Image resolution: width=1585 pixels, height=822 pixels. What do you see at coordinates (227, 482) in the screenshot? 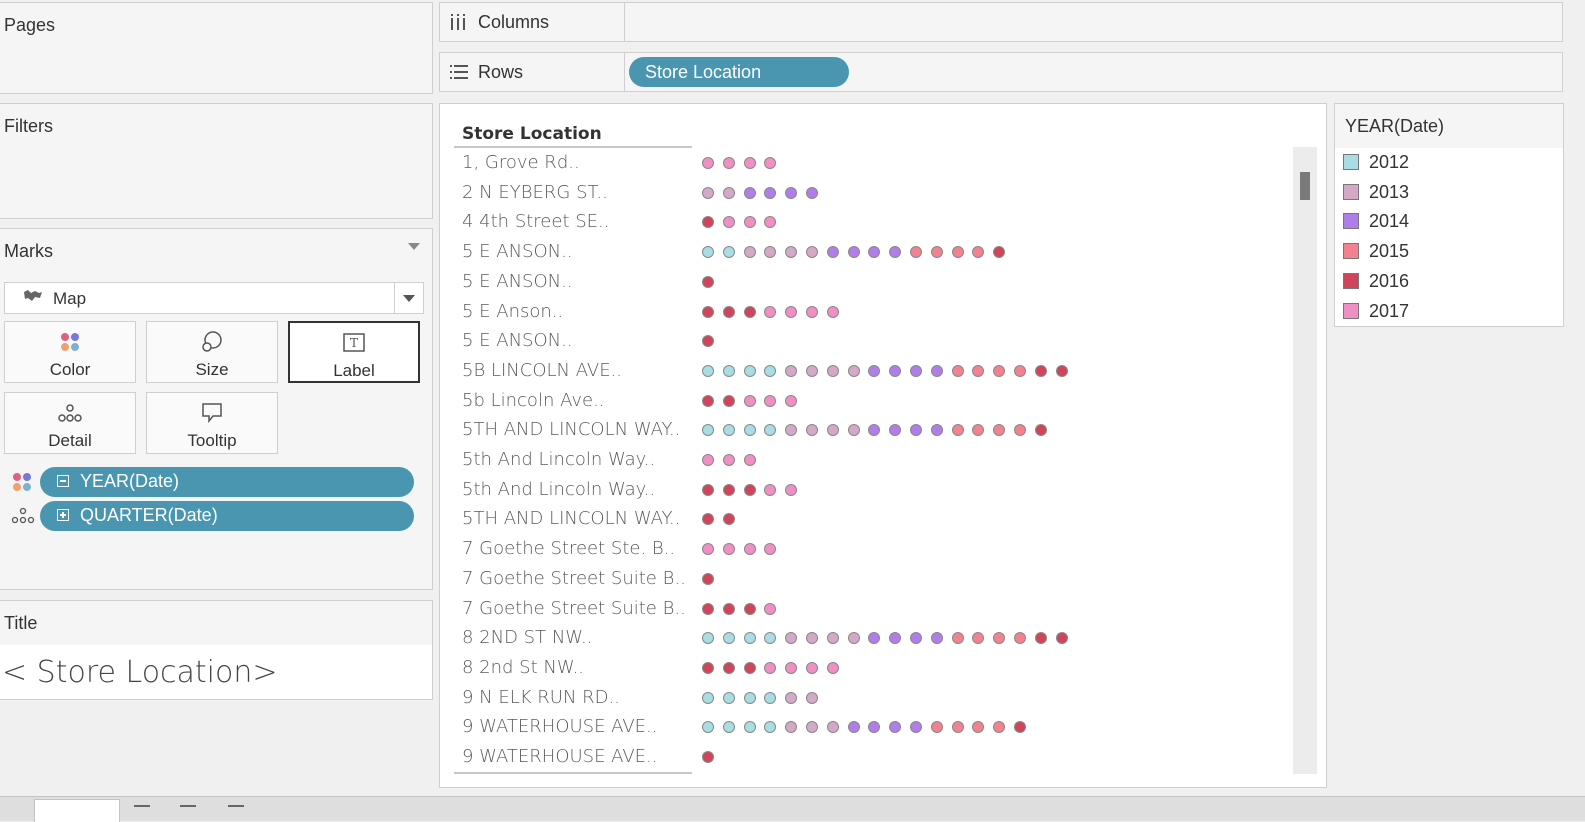
I see `year-date-pill: YEAR(Date)` at bounding box center [227, 482].